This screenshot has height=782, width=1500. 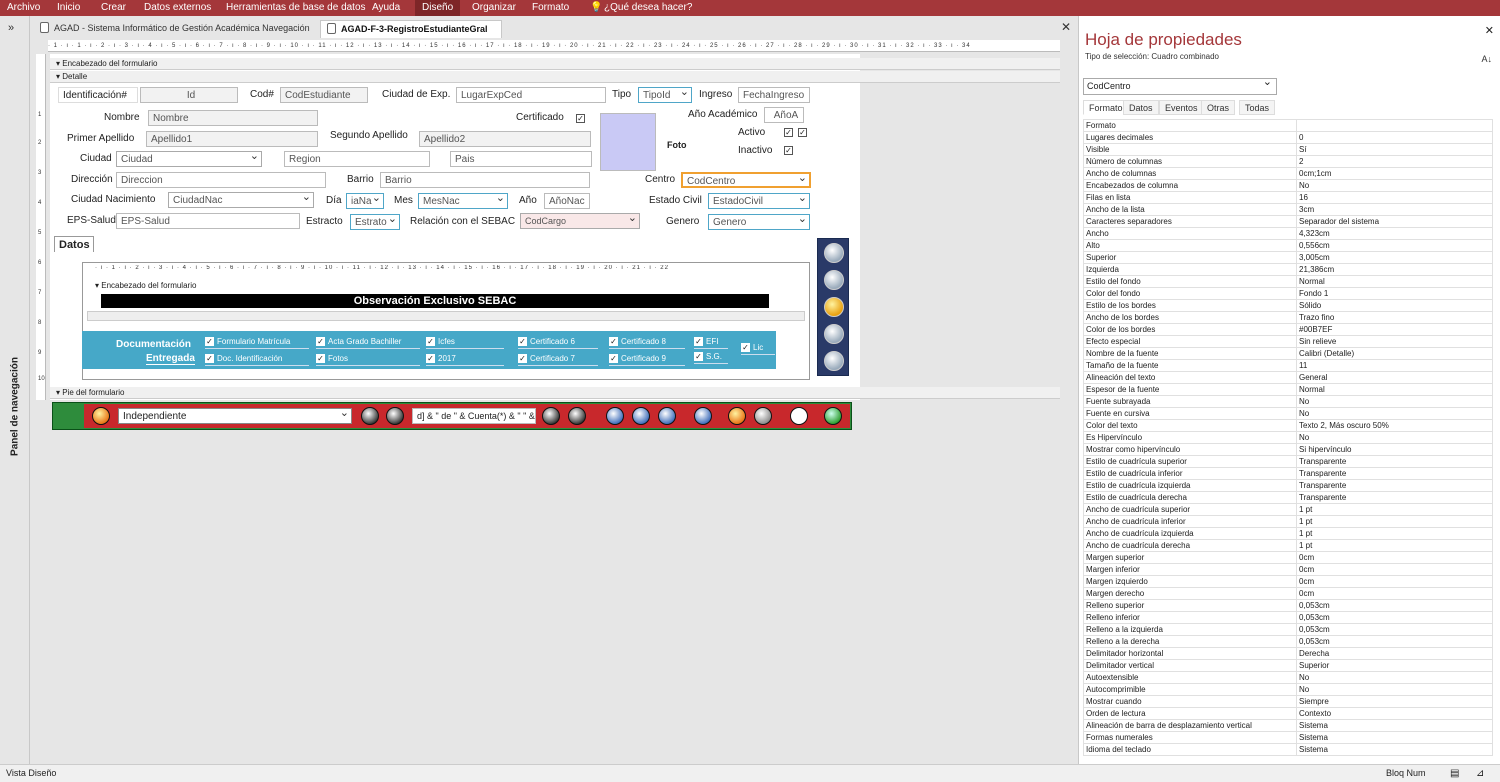 What do you see at coordinates (558, 342) in the screenshot?
I see `check-certificado-6: Certificado 6` at bounding box center [558, 342].